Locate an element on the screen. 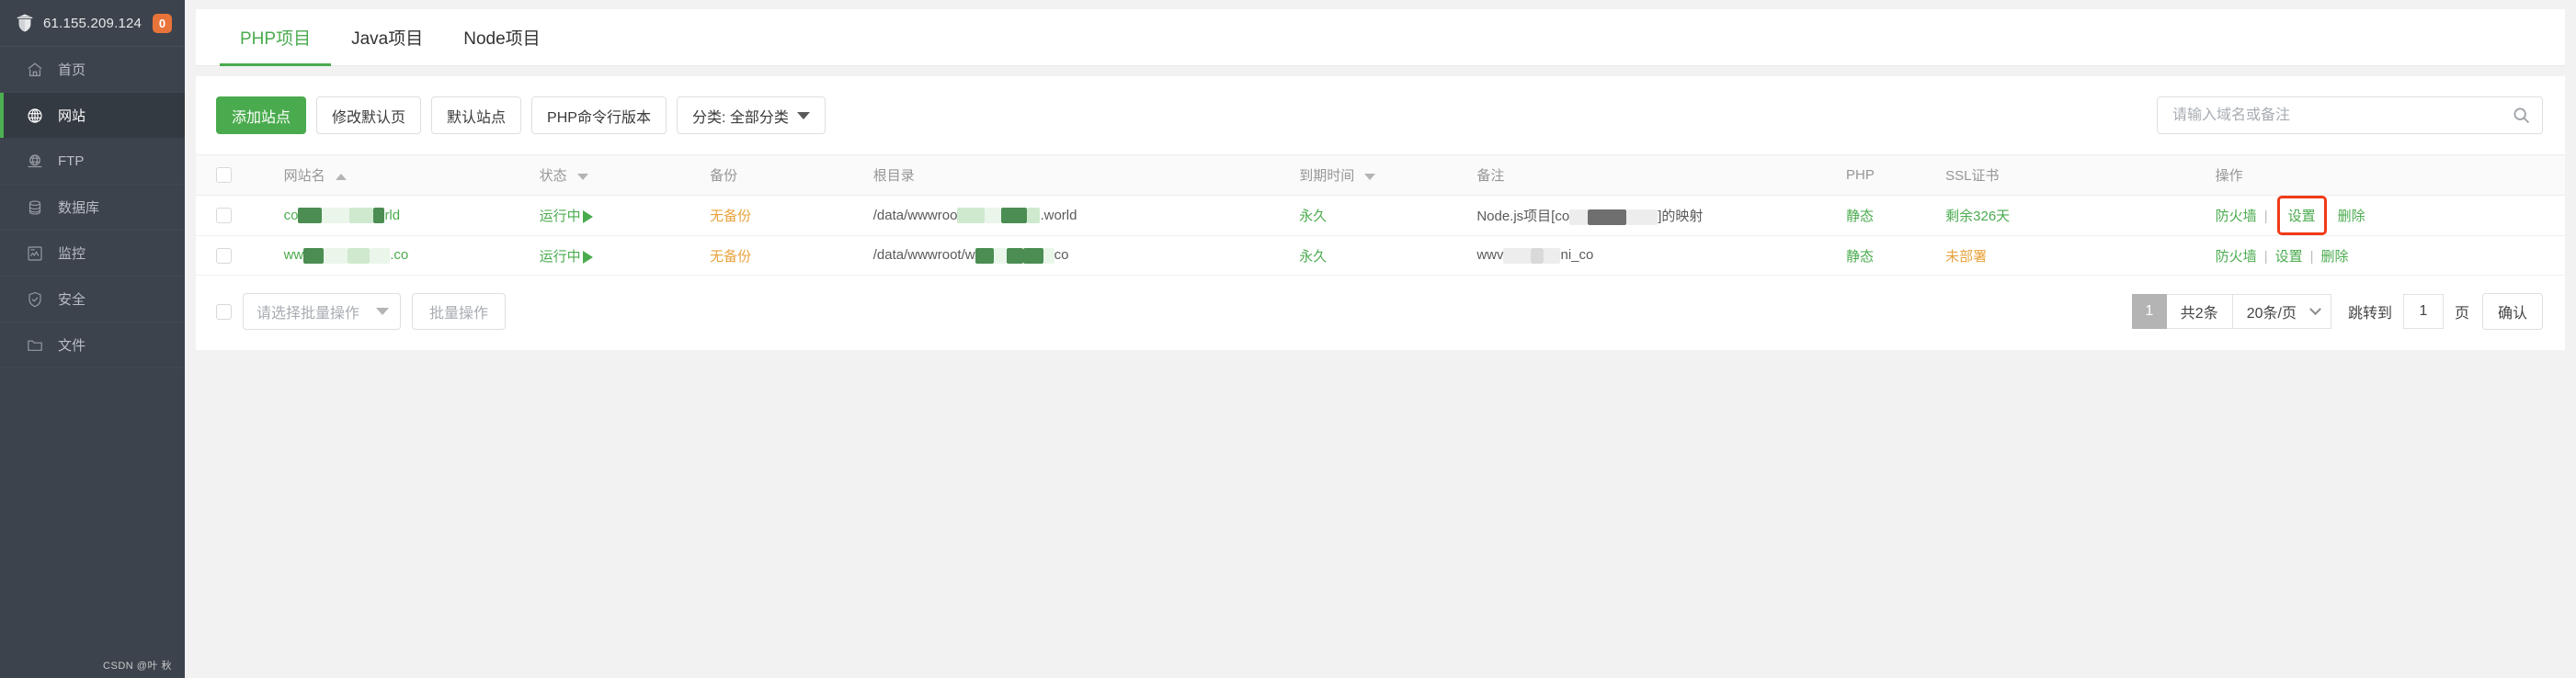 The image size is (2576, 678). sort-ascending-icon is located at coordinates (341, 176).